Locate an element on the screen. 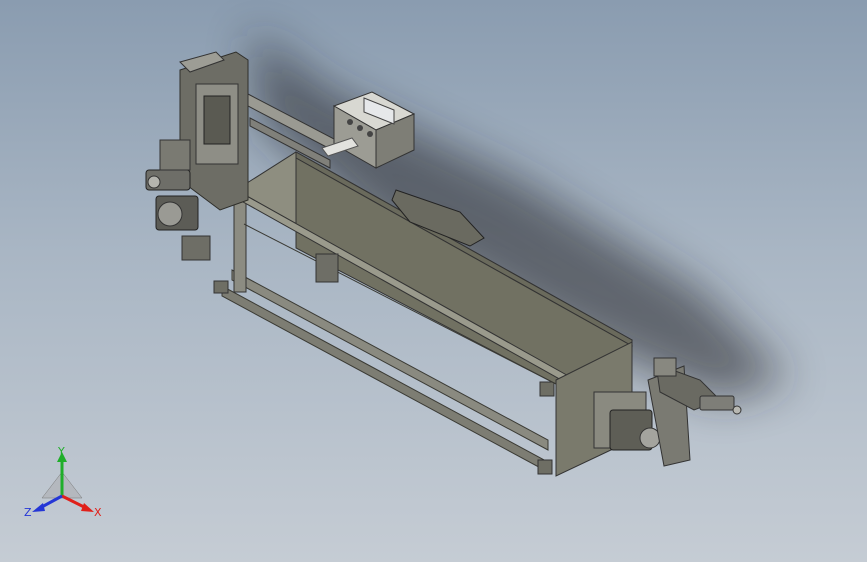  right-top-block is located at coordinates (665, 367).